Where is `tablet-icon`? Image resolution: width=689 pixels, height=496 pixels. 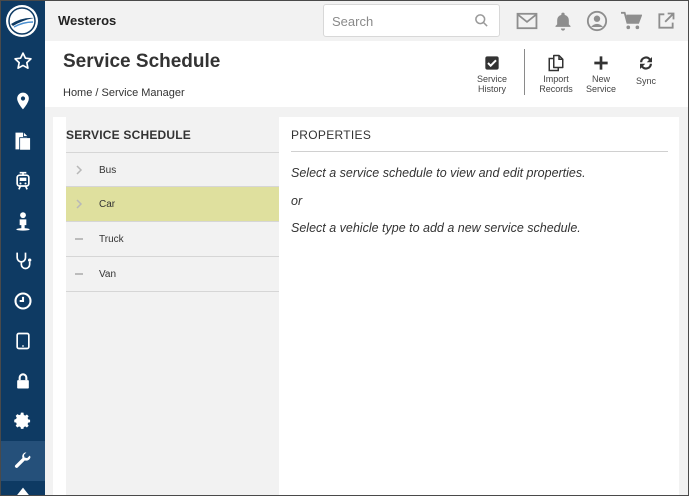 tablet-icon is located at coordinates (22, 341).